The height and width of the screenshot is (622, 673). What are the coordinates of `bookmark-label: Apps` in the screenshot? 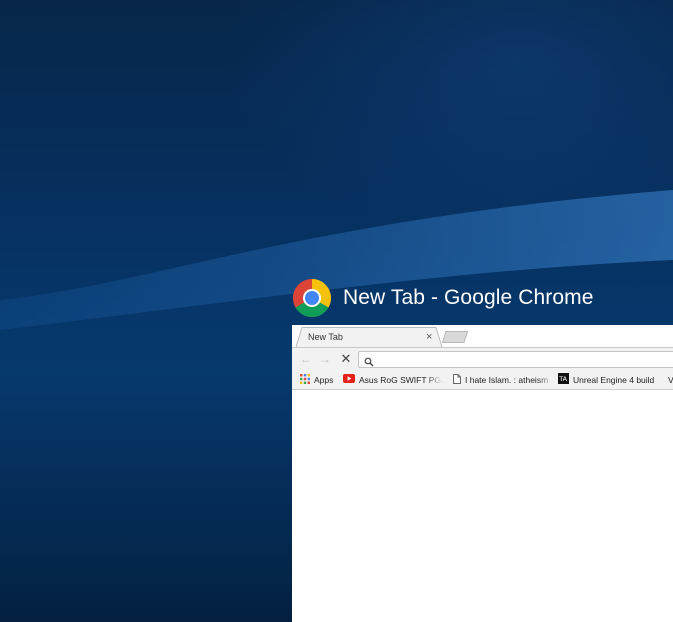 It's located at (324, 379).